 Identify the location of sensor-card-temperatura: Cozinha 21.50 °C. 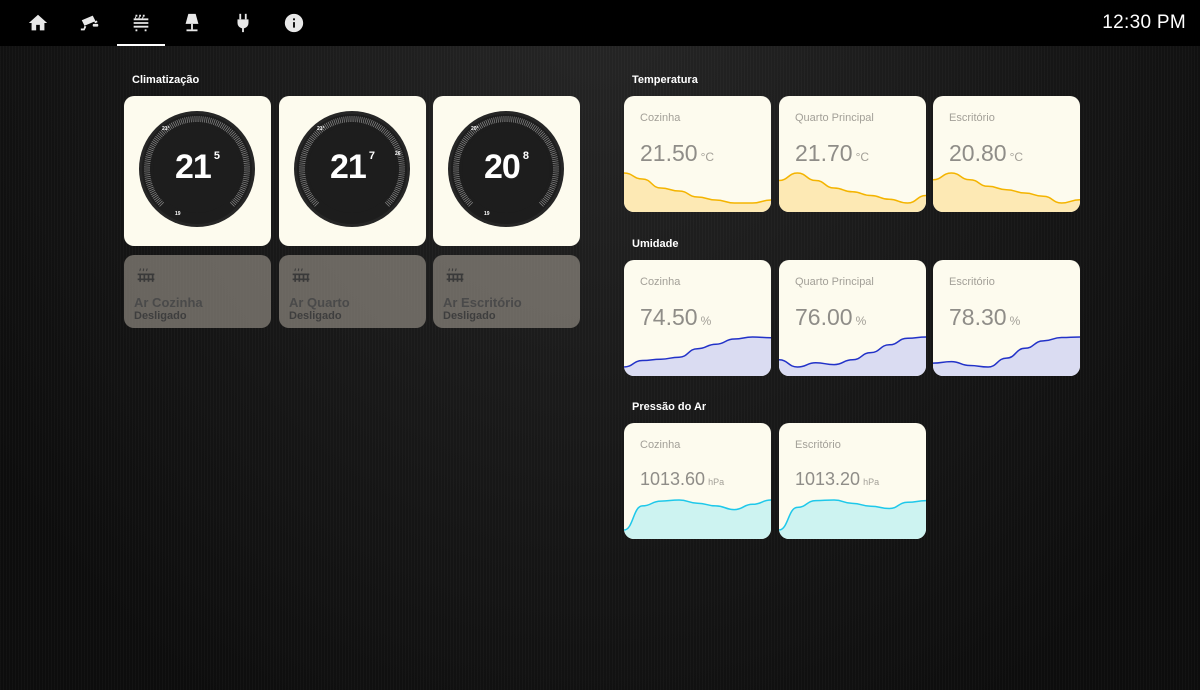
(697, 154).